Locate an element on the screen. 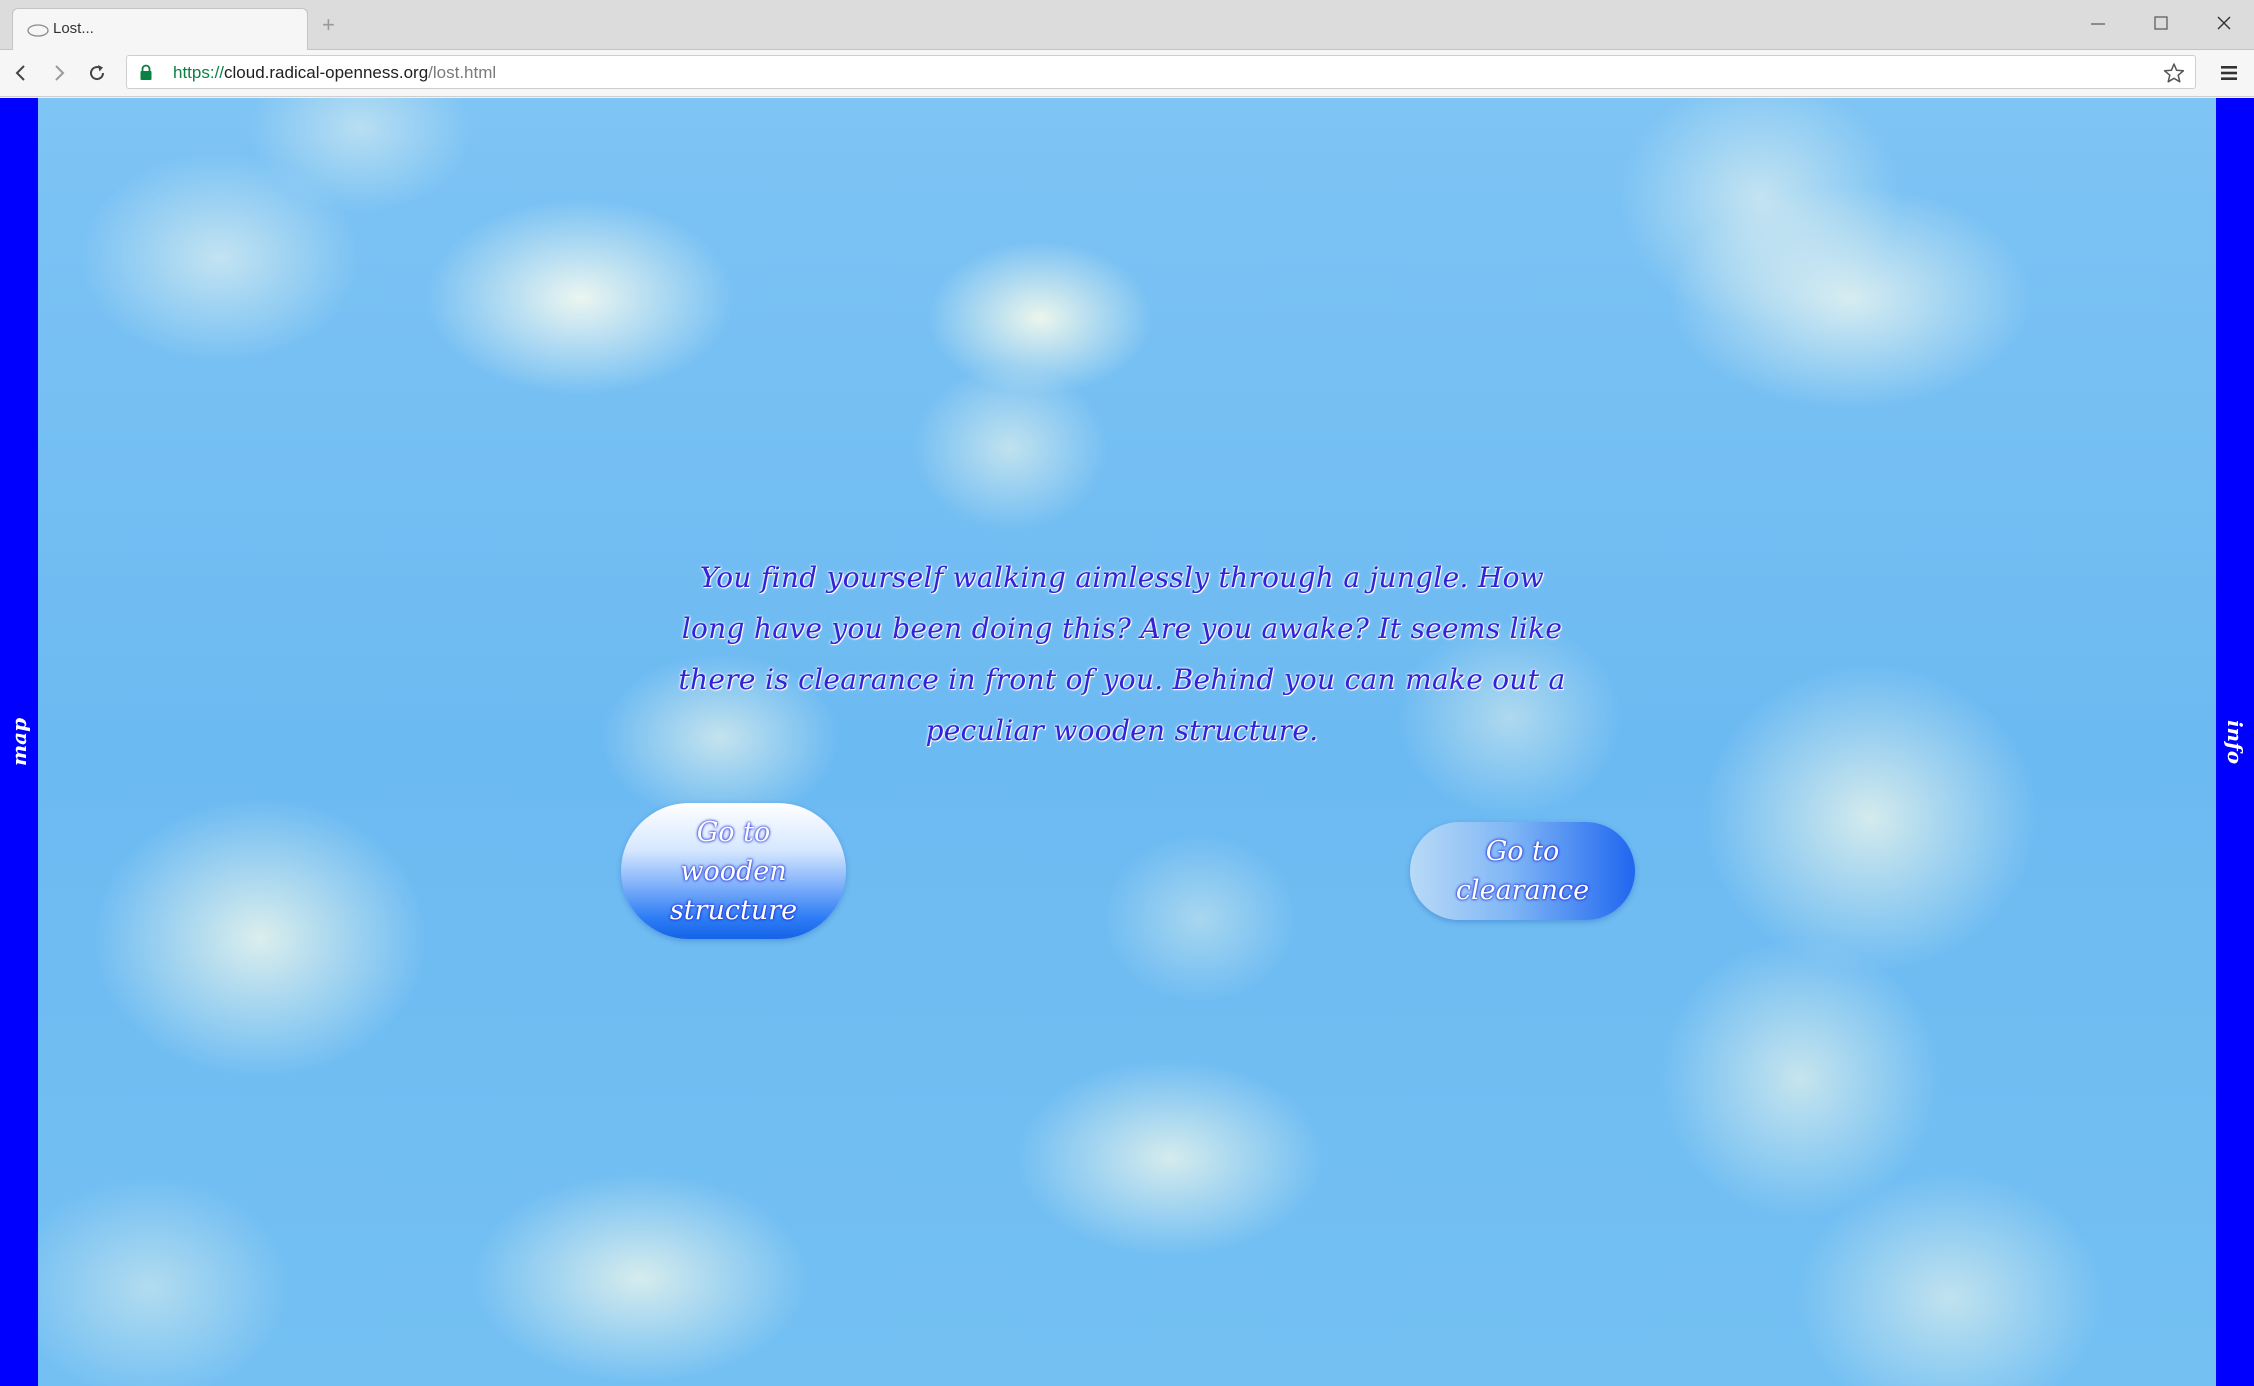 Image resolution: width=2254 pixels, height=1386 pixels. map-sidebar: map is located at coordinates (19, 742).